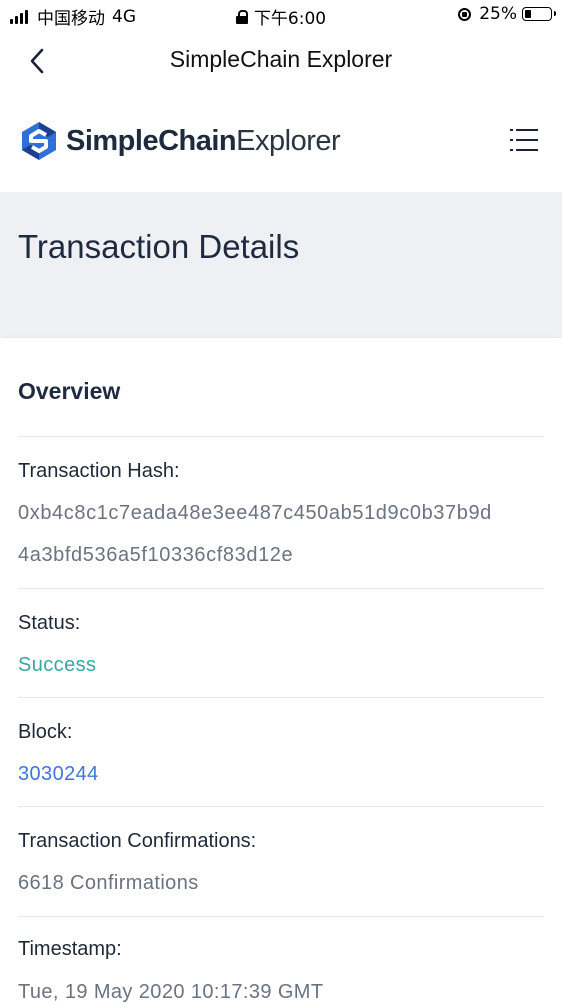 This screenshot has height=1004, width=562. I want to click on status-value: Success, so click(57, 665).